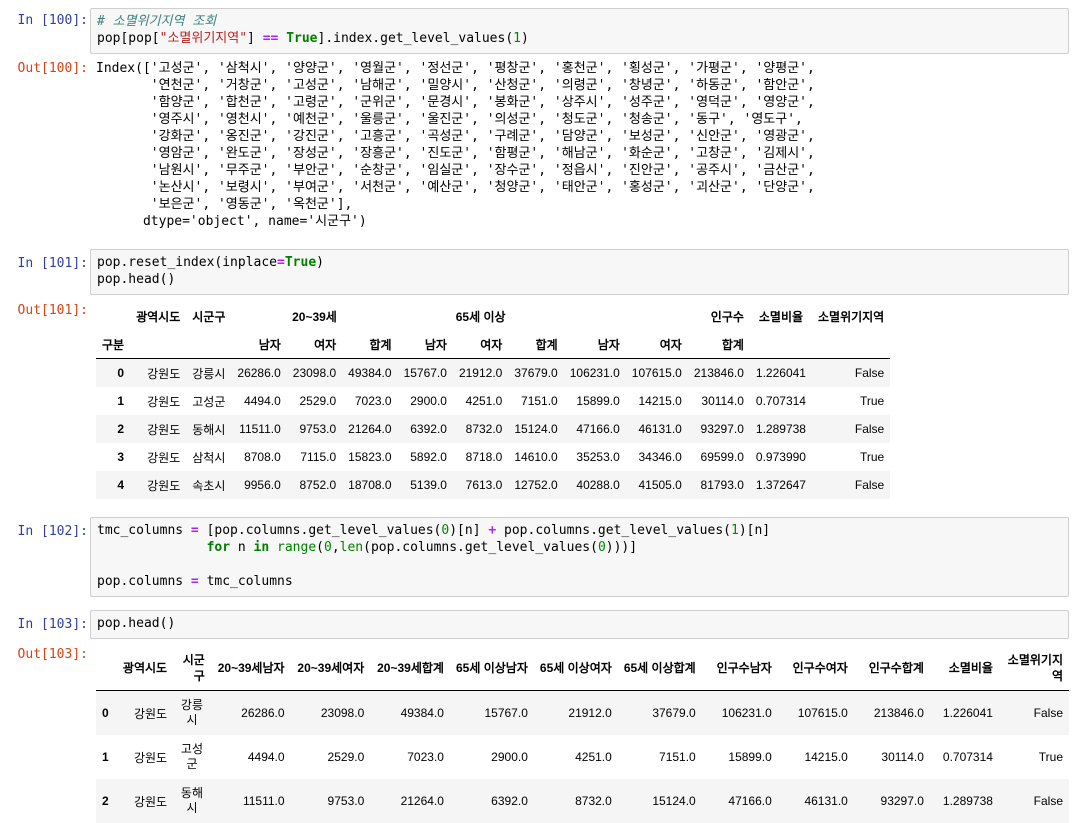 Image resolution: width=1076 pixels, height=823 pixels. I want to click on input-prompt: In [100]:, so click(52, 20).